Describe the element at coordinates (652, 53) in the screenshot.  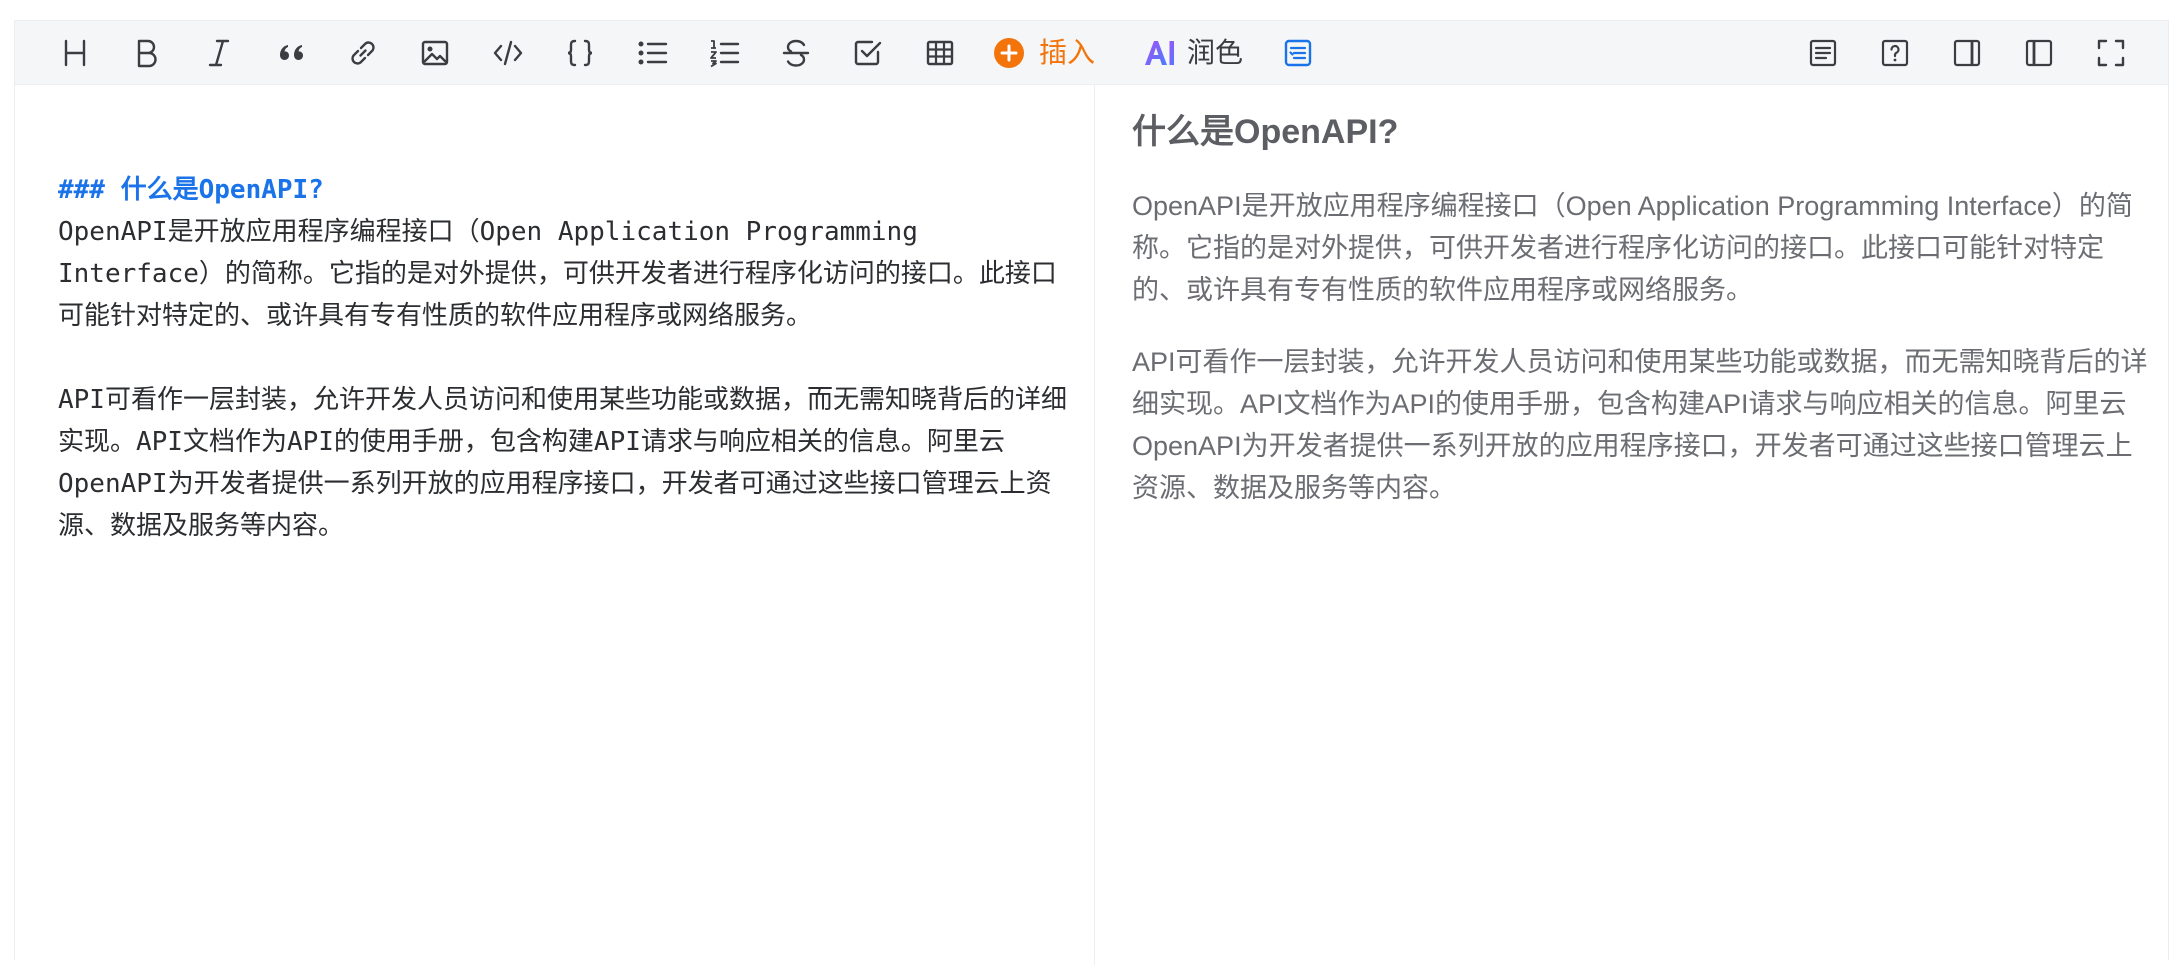
I see `bullet-list-icon` at that location.